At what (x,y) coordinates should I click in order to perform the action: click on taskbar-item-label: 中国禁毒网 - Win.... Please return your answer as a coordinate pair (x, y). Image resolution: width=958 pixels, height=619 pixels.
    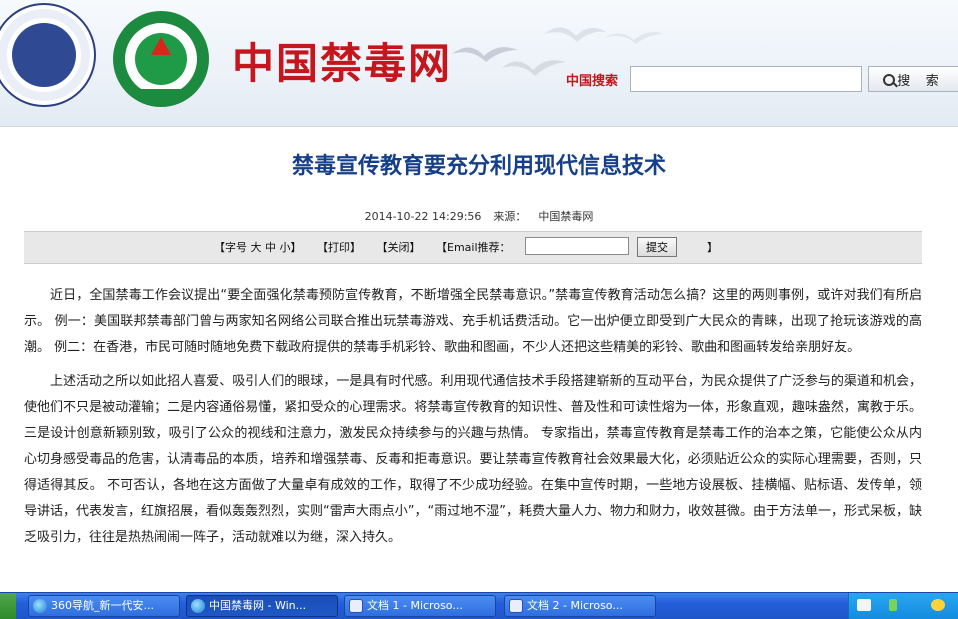
    Looking at the image, I should click on (258, 605).